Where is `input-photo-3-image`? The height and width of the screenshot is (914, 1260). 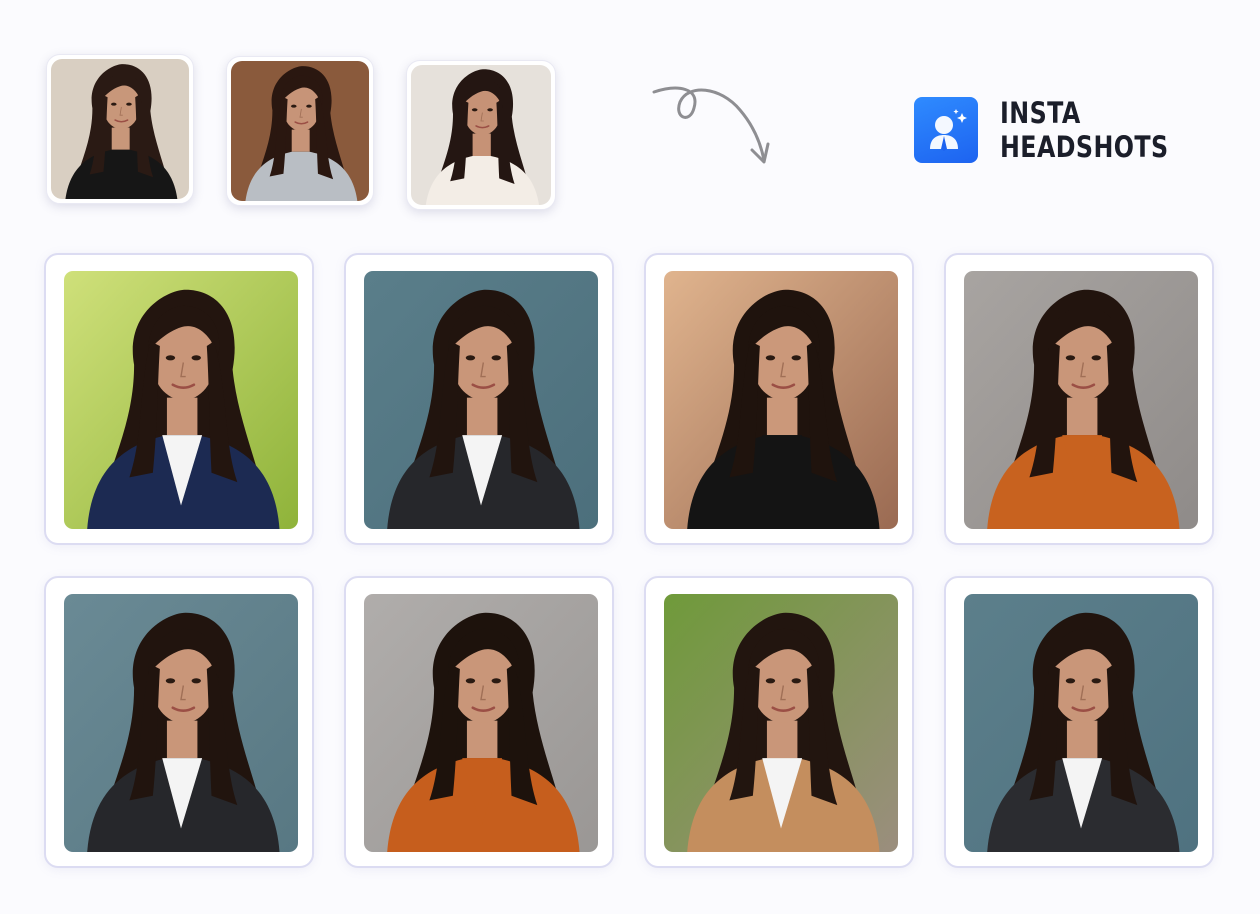
input-photo-3-image is located at coordinates (481, 135).